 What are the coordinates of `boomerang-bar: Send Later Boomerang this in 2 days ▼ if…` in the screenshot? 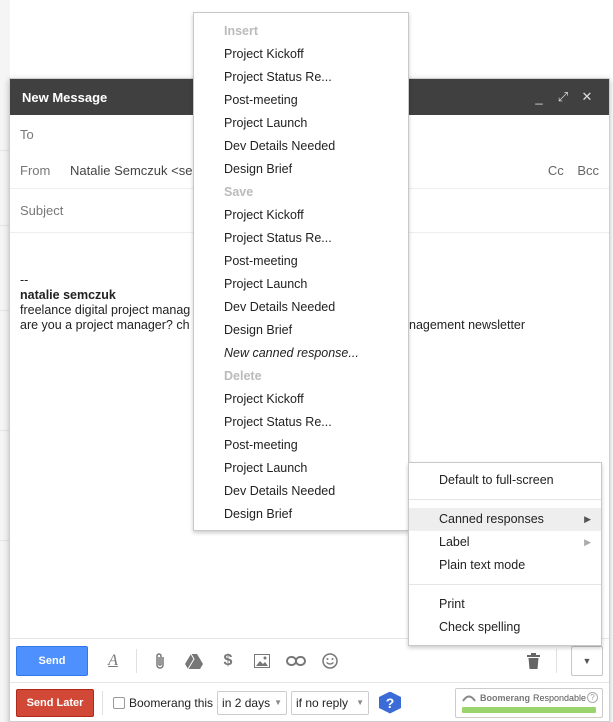 It's located at (309, 702).